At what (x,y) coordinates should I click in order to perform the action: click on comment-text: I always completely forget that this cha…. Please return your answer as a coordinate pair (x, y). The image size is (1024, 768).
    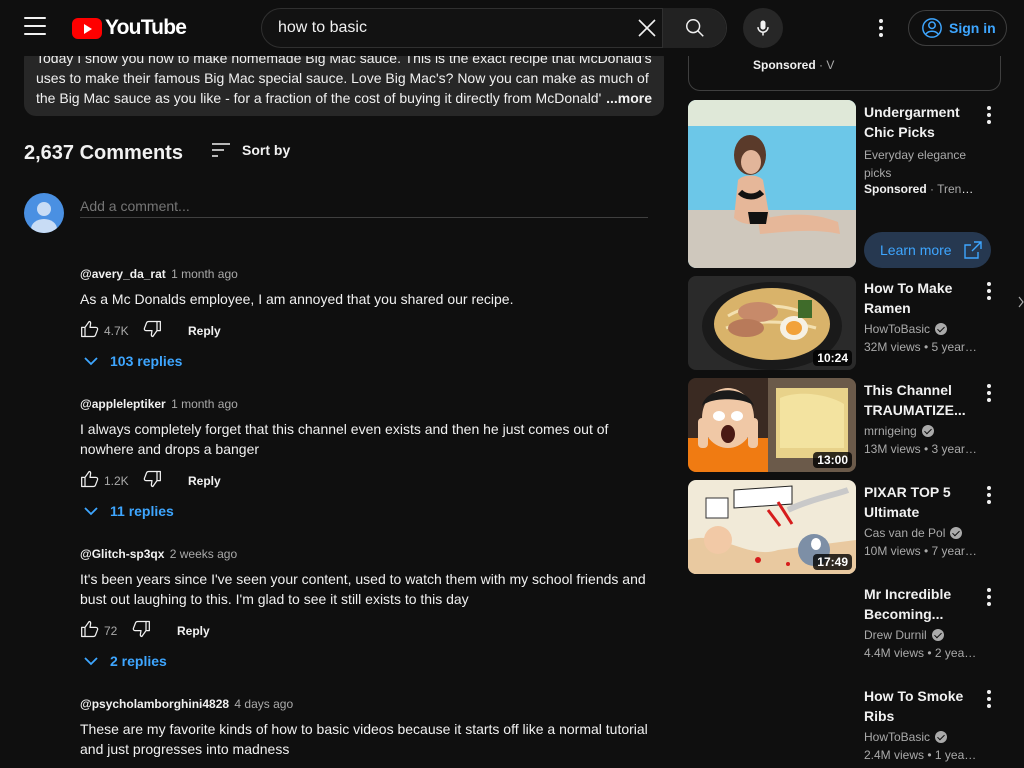
    Looking at the image, I should click on (344, 439).